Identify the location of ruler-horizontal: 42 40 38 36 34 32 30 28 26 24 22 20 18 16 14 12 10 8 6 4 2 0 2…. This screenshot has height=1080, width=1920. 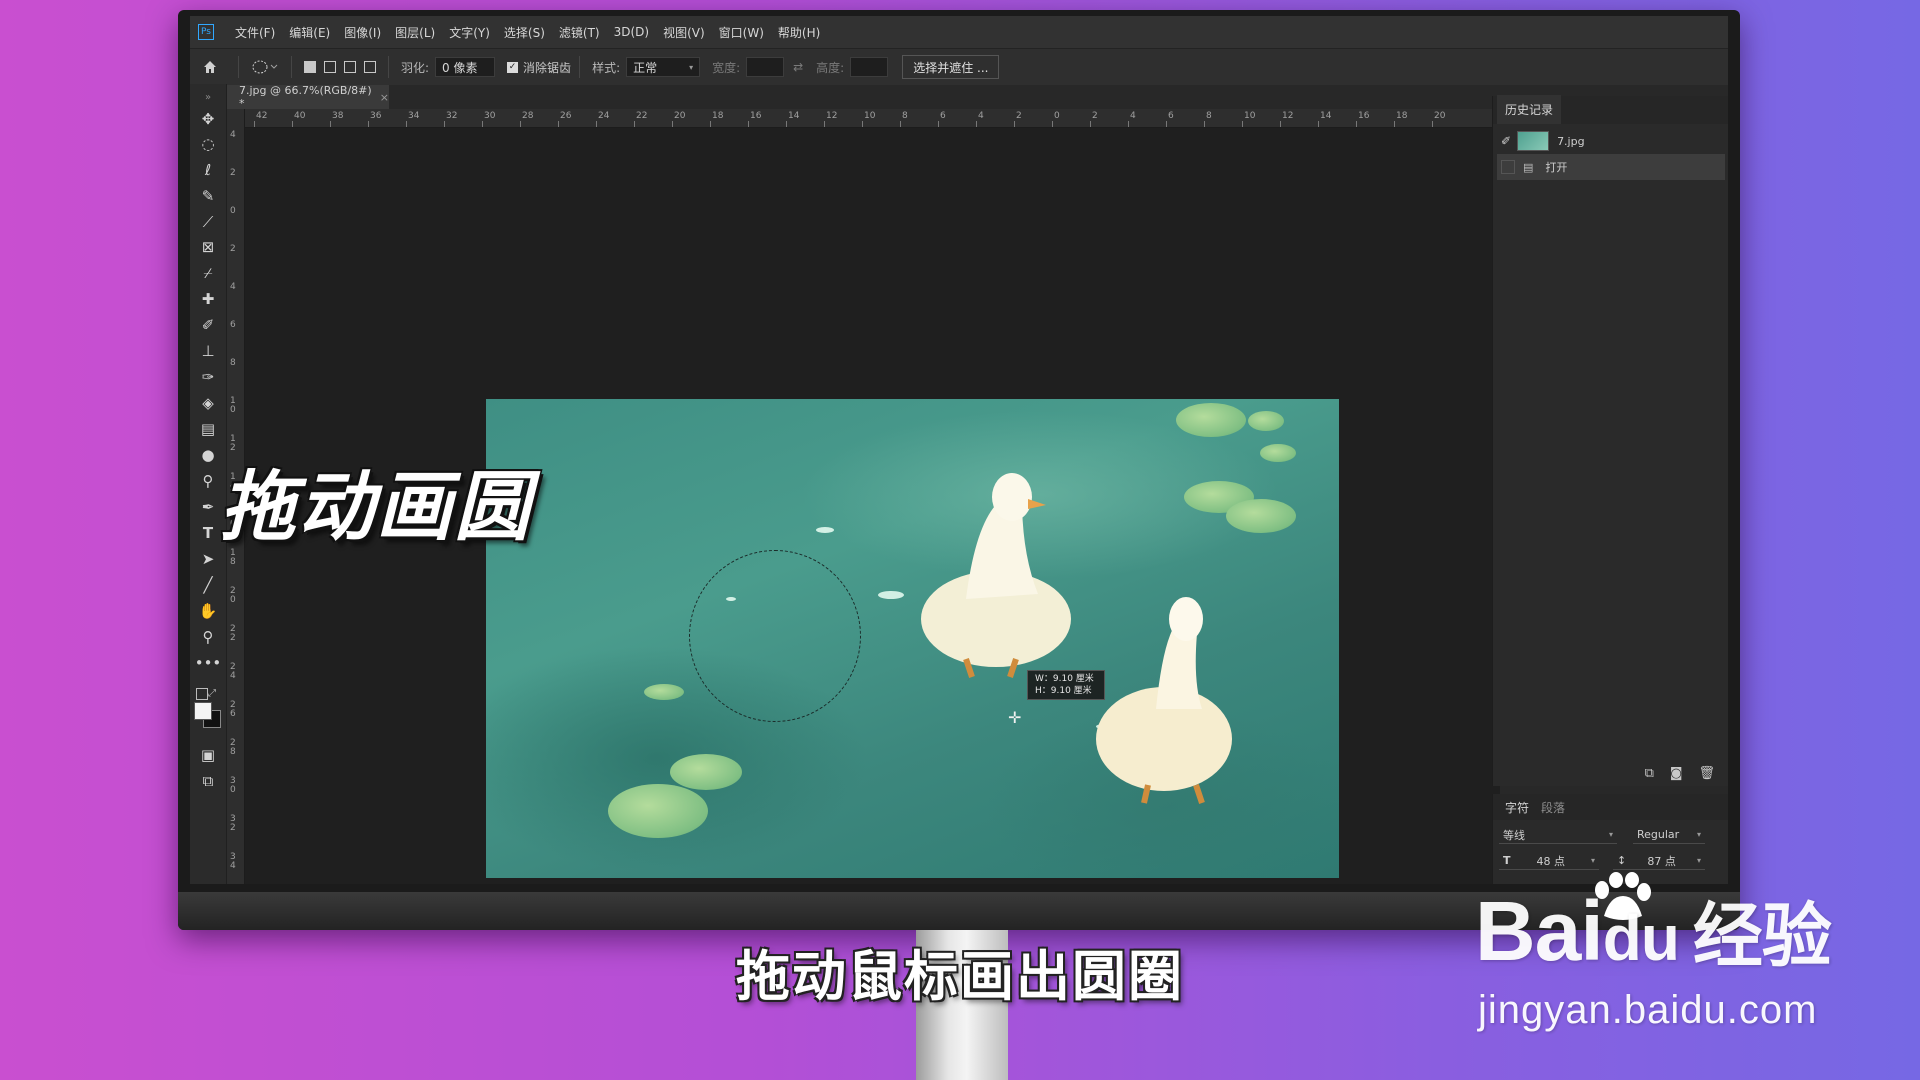
(872, 118).